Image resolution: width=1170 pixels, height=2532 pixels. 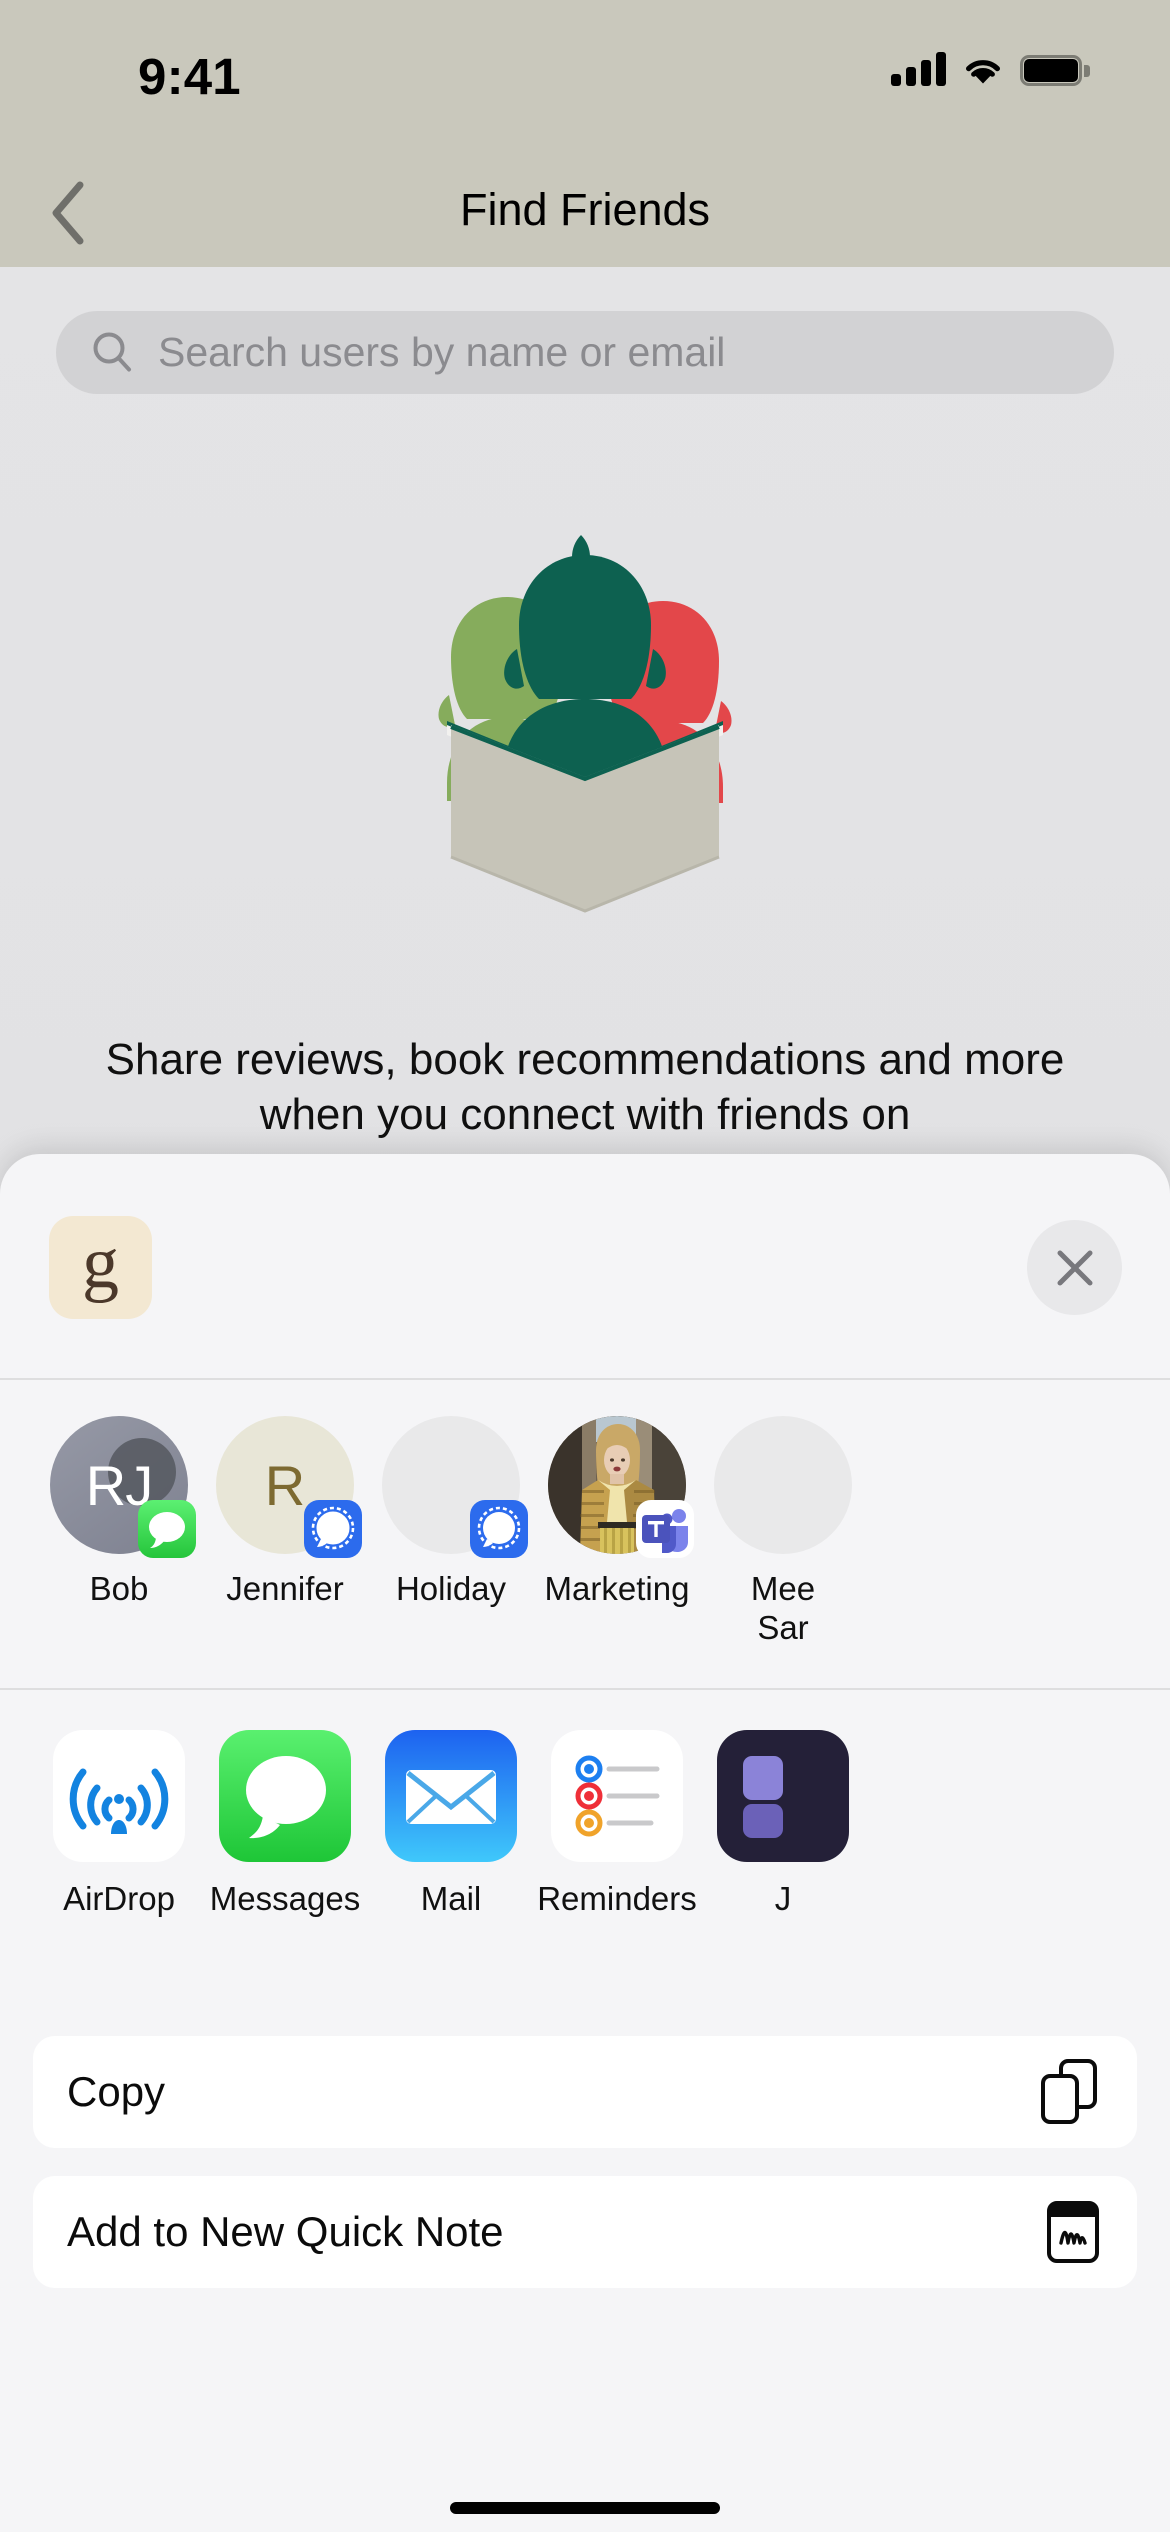 I want to click on reminders-icon, so click(x=617, y=1796).